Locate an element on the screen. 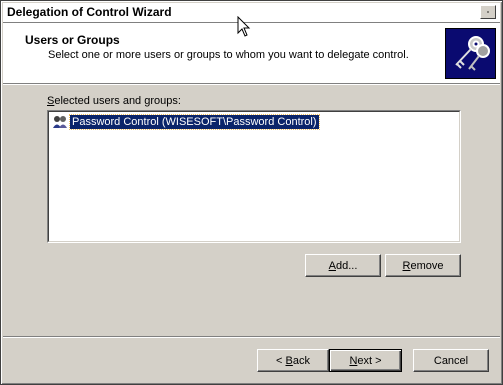 The height and width of the screenshot is (385, 503). keys-icon is located at coordinates (470, 53).